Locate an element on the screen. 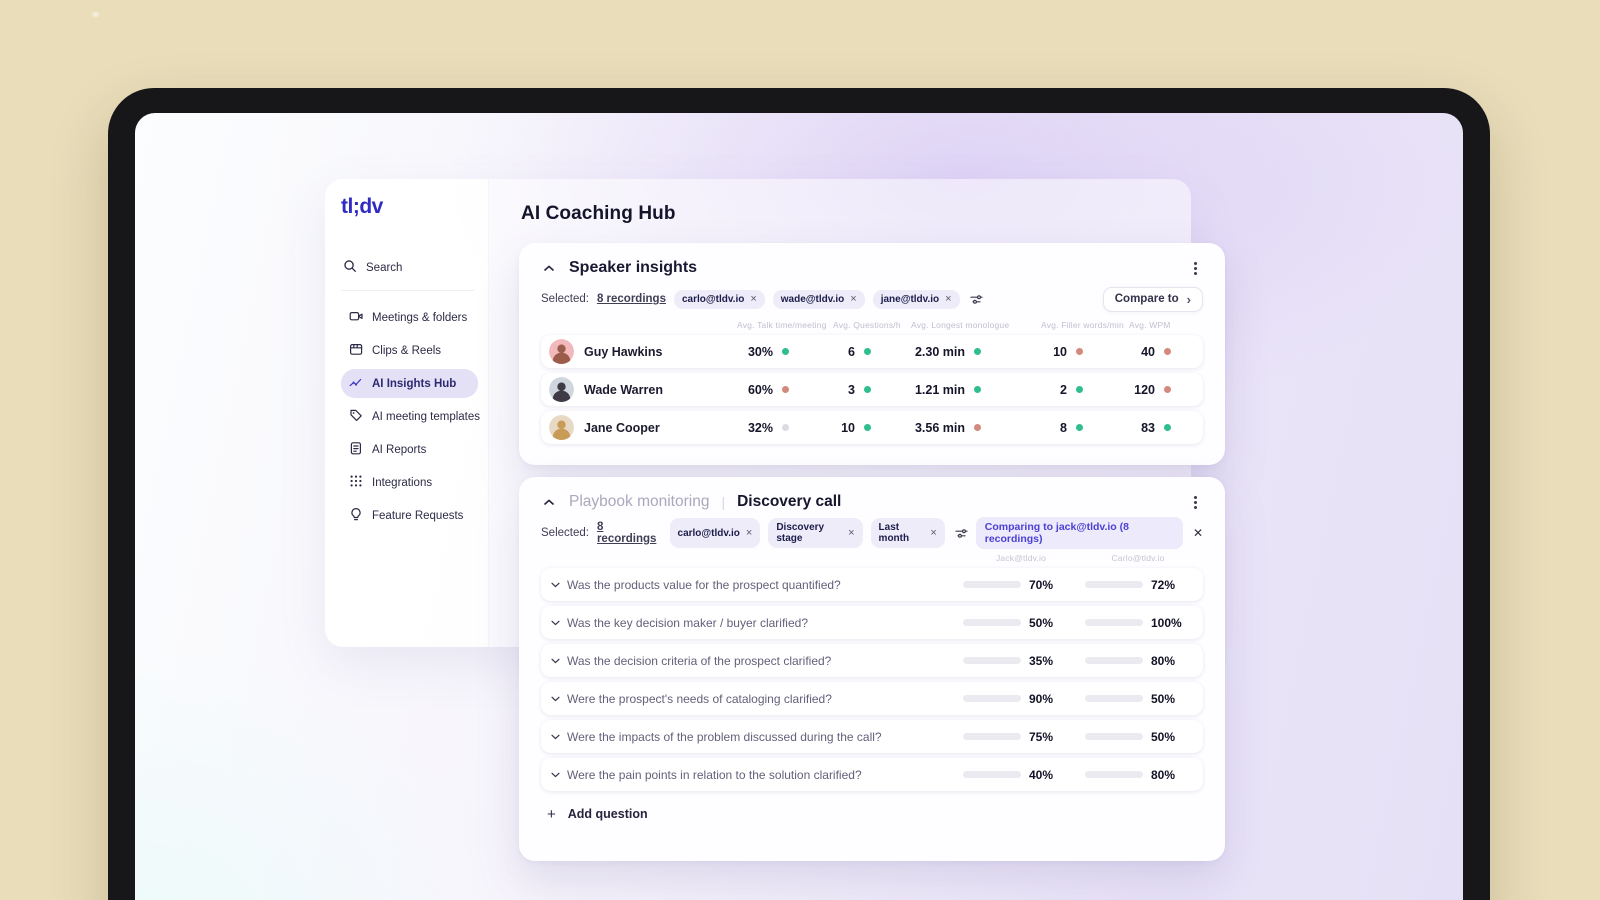  speaker-row: Jane Cooper 32% 10 3.56 min 8 83 is located at coordinates (872, 427).